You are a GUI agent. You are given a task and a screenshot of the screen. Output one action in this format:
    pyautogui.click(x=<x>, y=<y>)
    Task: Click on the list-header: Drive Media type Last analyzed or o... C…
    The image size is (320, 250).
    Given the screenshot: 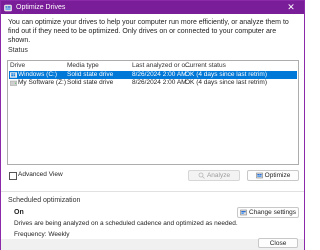 What is the action you would take?
    pyautogui.click(x=153, y=66)
    